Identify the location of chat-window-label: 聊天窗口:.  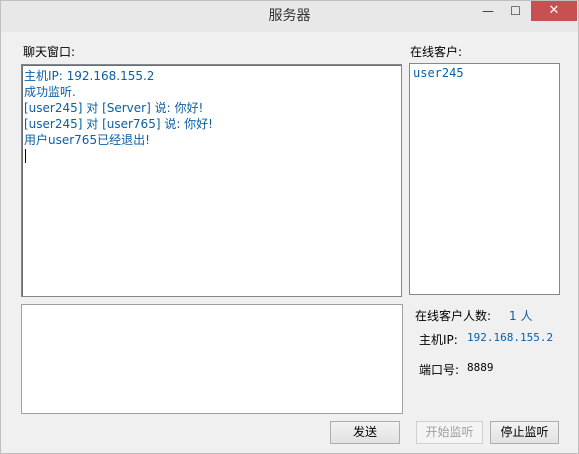
(49, 52).